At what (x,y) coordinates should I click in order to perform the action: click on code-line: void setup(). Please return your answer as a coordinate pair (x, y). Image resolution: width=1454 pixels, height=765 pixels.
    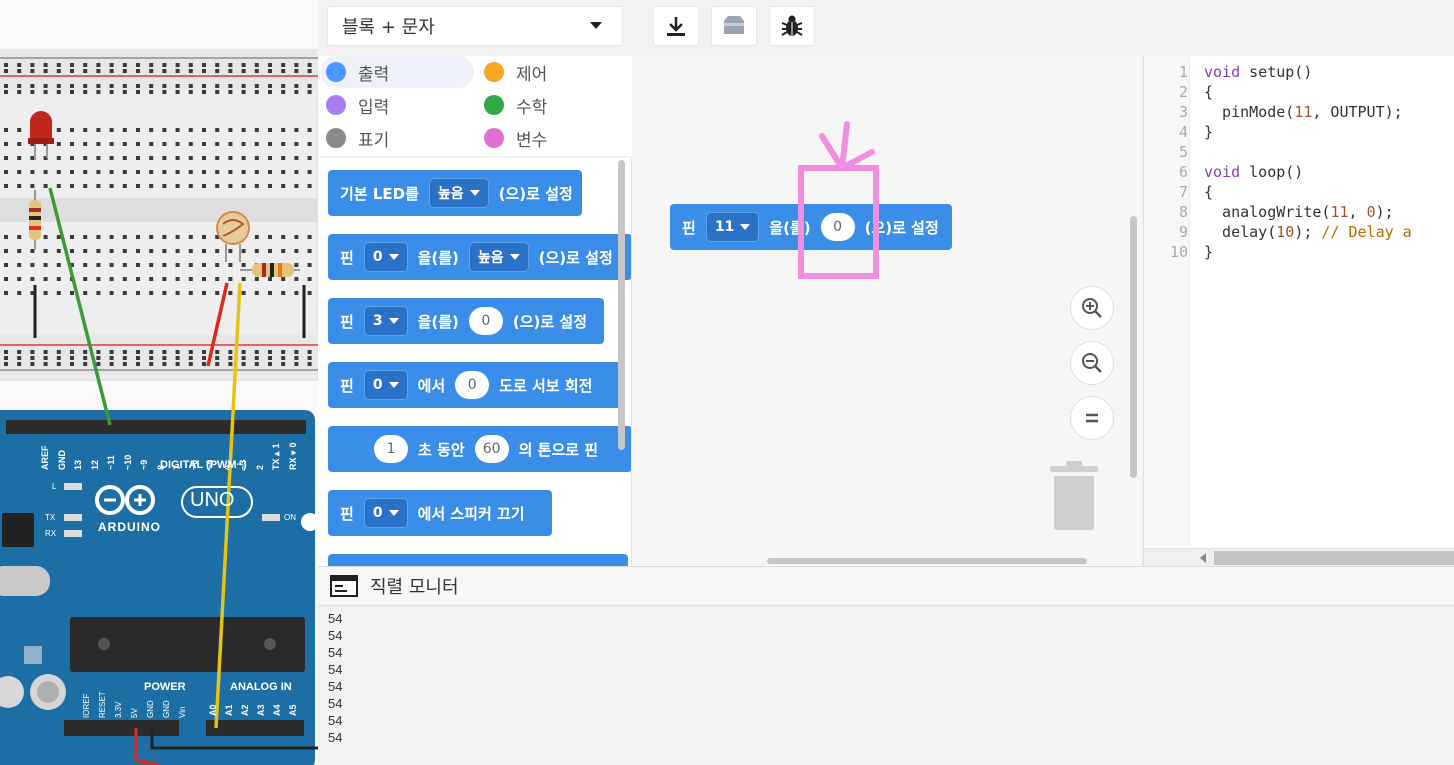
    Looking at the image, I should click on (1258, 72).